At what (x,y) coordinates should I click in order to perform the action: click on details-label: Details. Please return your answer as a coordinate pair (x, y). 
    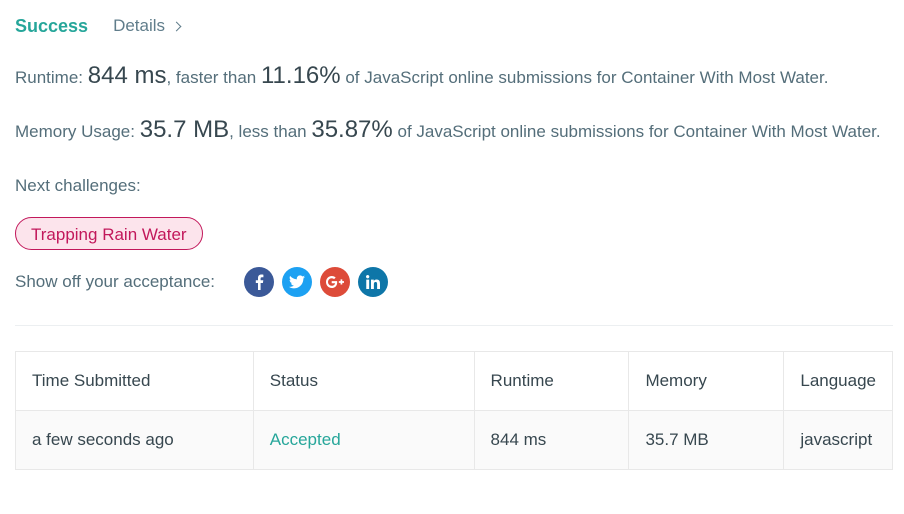
    Looking at the image, I should click on (139, 26).